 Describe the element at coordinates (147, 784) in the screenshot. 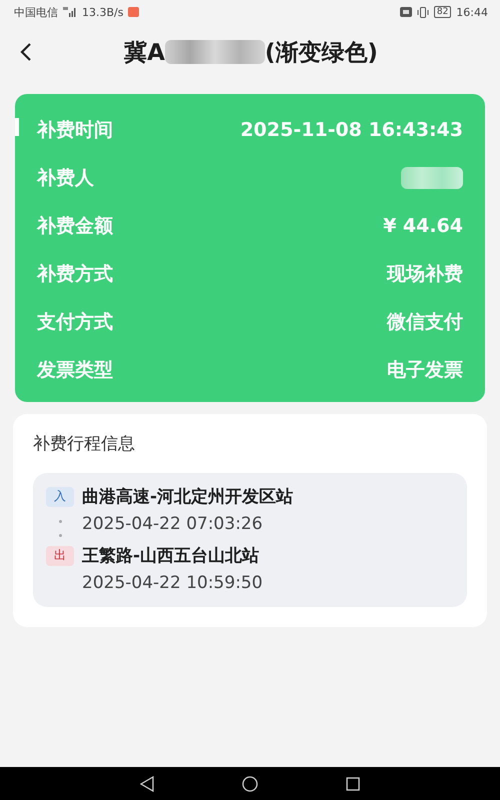

I see `back-nav-icon` at that location.